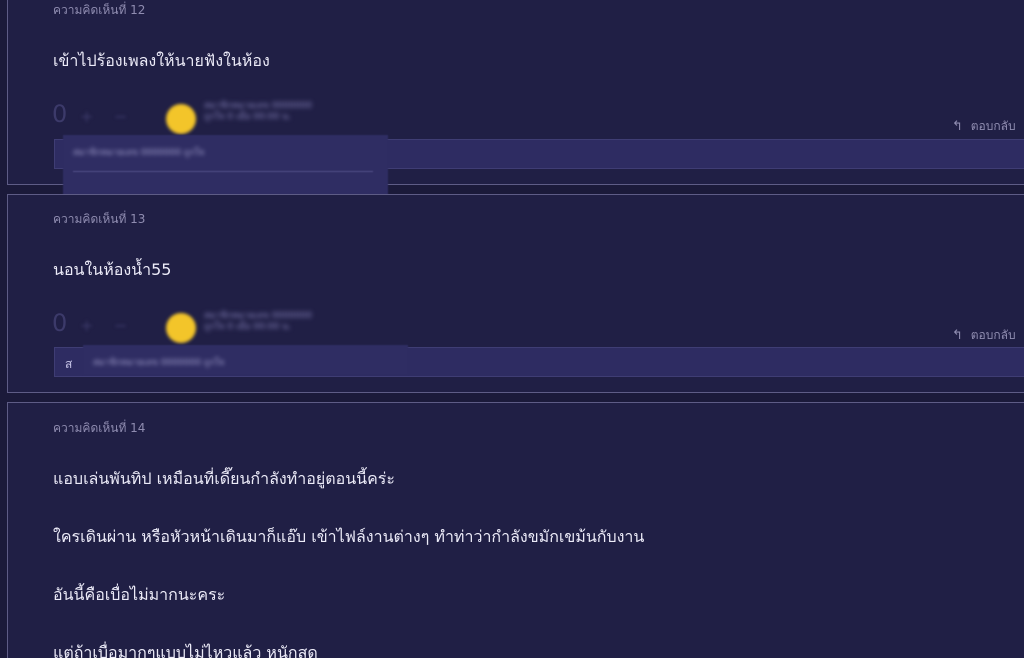  Describe the element at coordinates (185, 650) in the screenshot. I see `comment-line: แต่ถ้าเบื่อมากๆแบบไม่ไหวแล้ว หนักสุด` at that location.